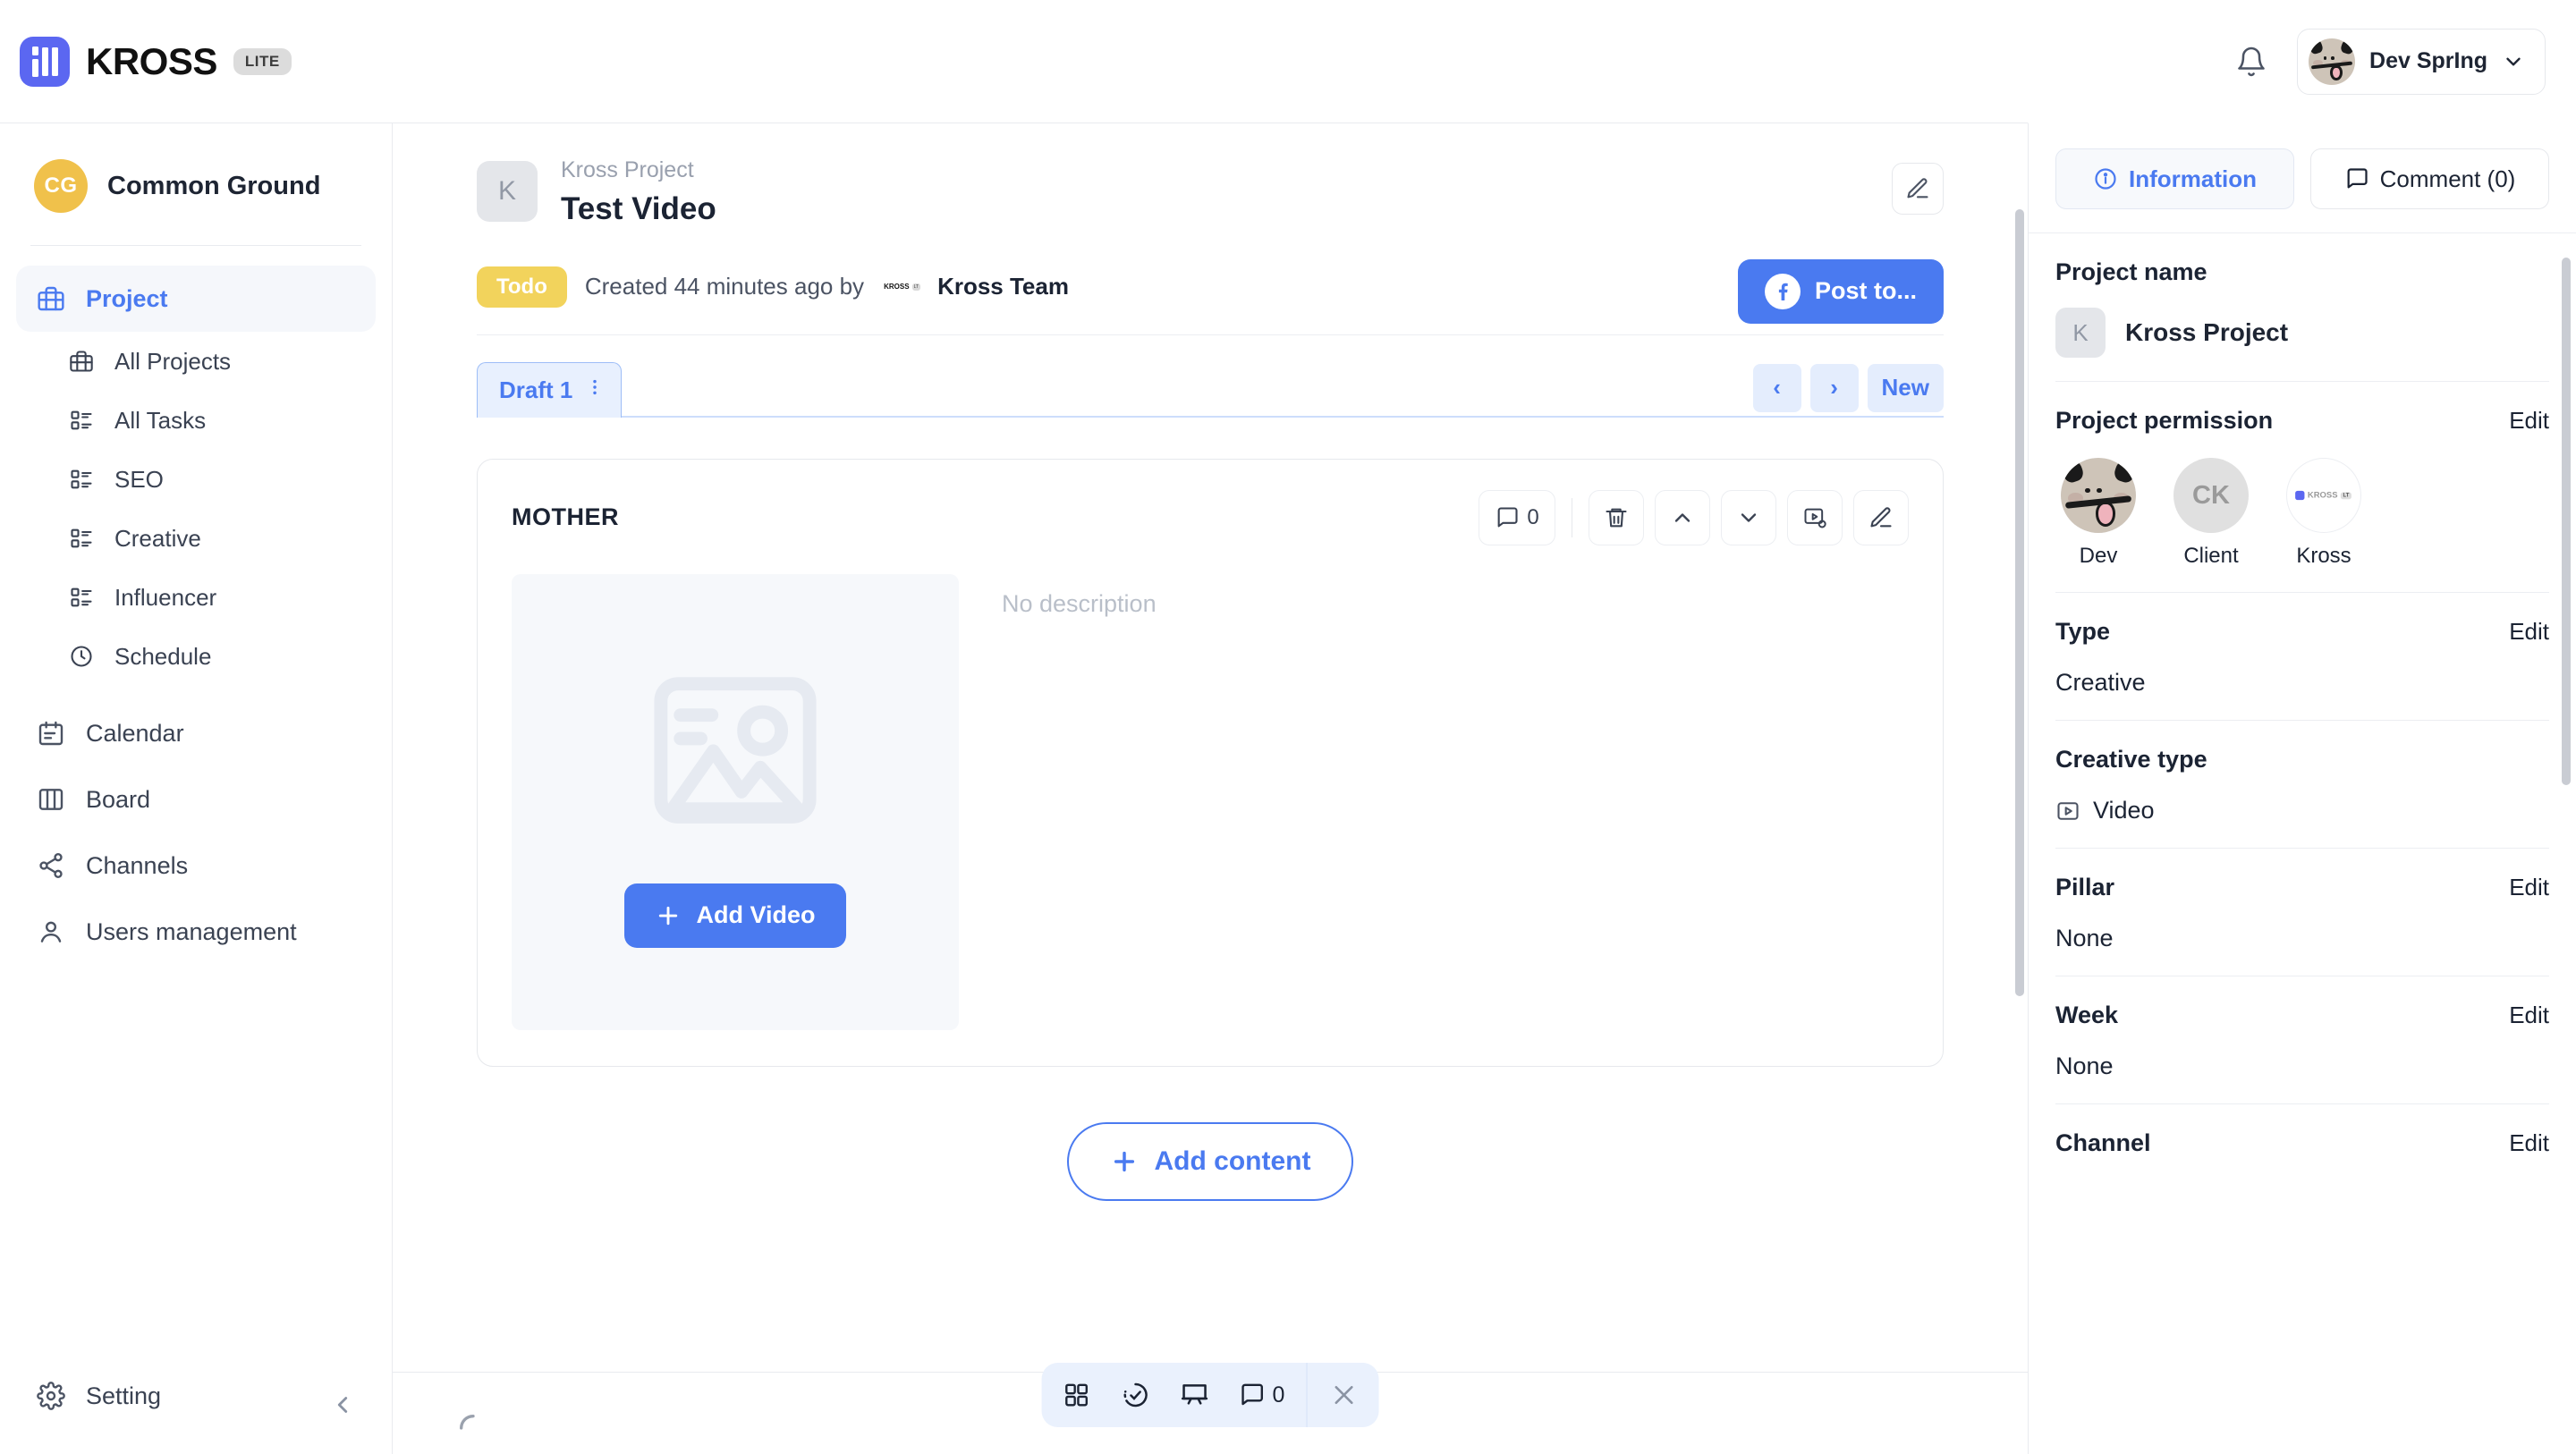 This screenshot has height=1454, width=2576. Describe the element at coordinates (196, 479) in the screenshot. I see `sidebar-item-seo: SEO` at that location.